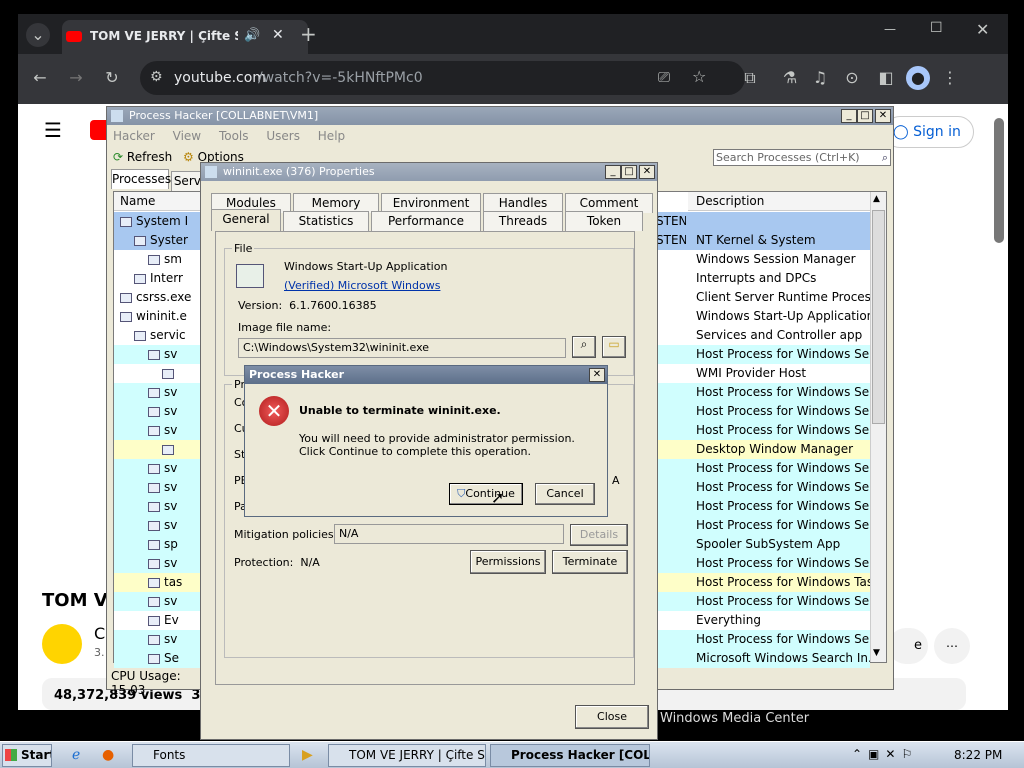  I want to click on properties-maximize-icon: □, so click(629, 172).